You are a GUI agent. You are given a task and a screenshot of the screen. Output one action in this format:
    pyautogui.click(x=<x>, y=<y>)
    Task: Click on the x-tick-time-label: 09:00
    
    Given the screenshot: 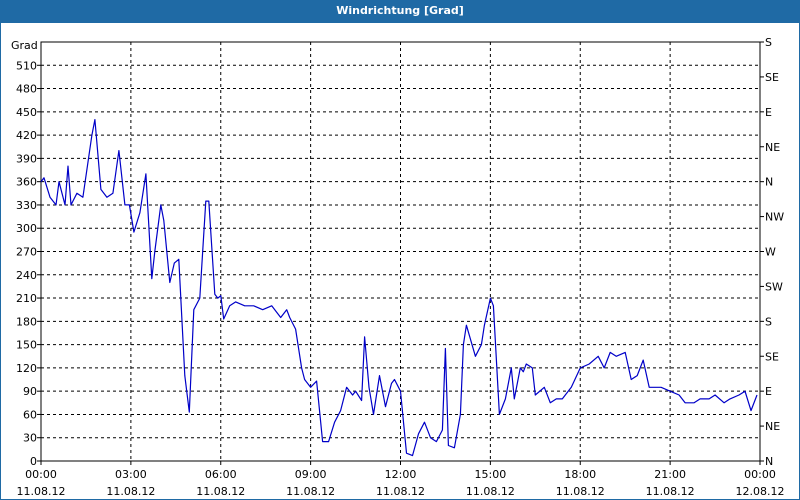 What is the action you would take?
    pyautogui.click(x=311, y=474)
    